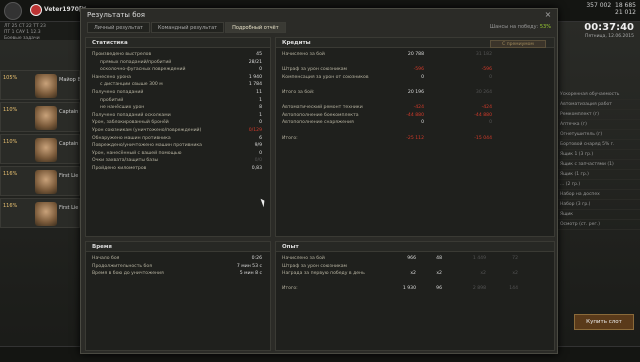  Describe the element at coordinates (483, 274) in the screenshot. I see `xp-premium-value: x2` at that location.